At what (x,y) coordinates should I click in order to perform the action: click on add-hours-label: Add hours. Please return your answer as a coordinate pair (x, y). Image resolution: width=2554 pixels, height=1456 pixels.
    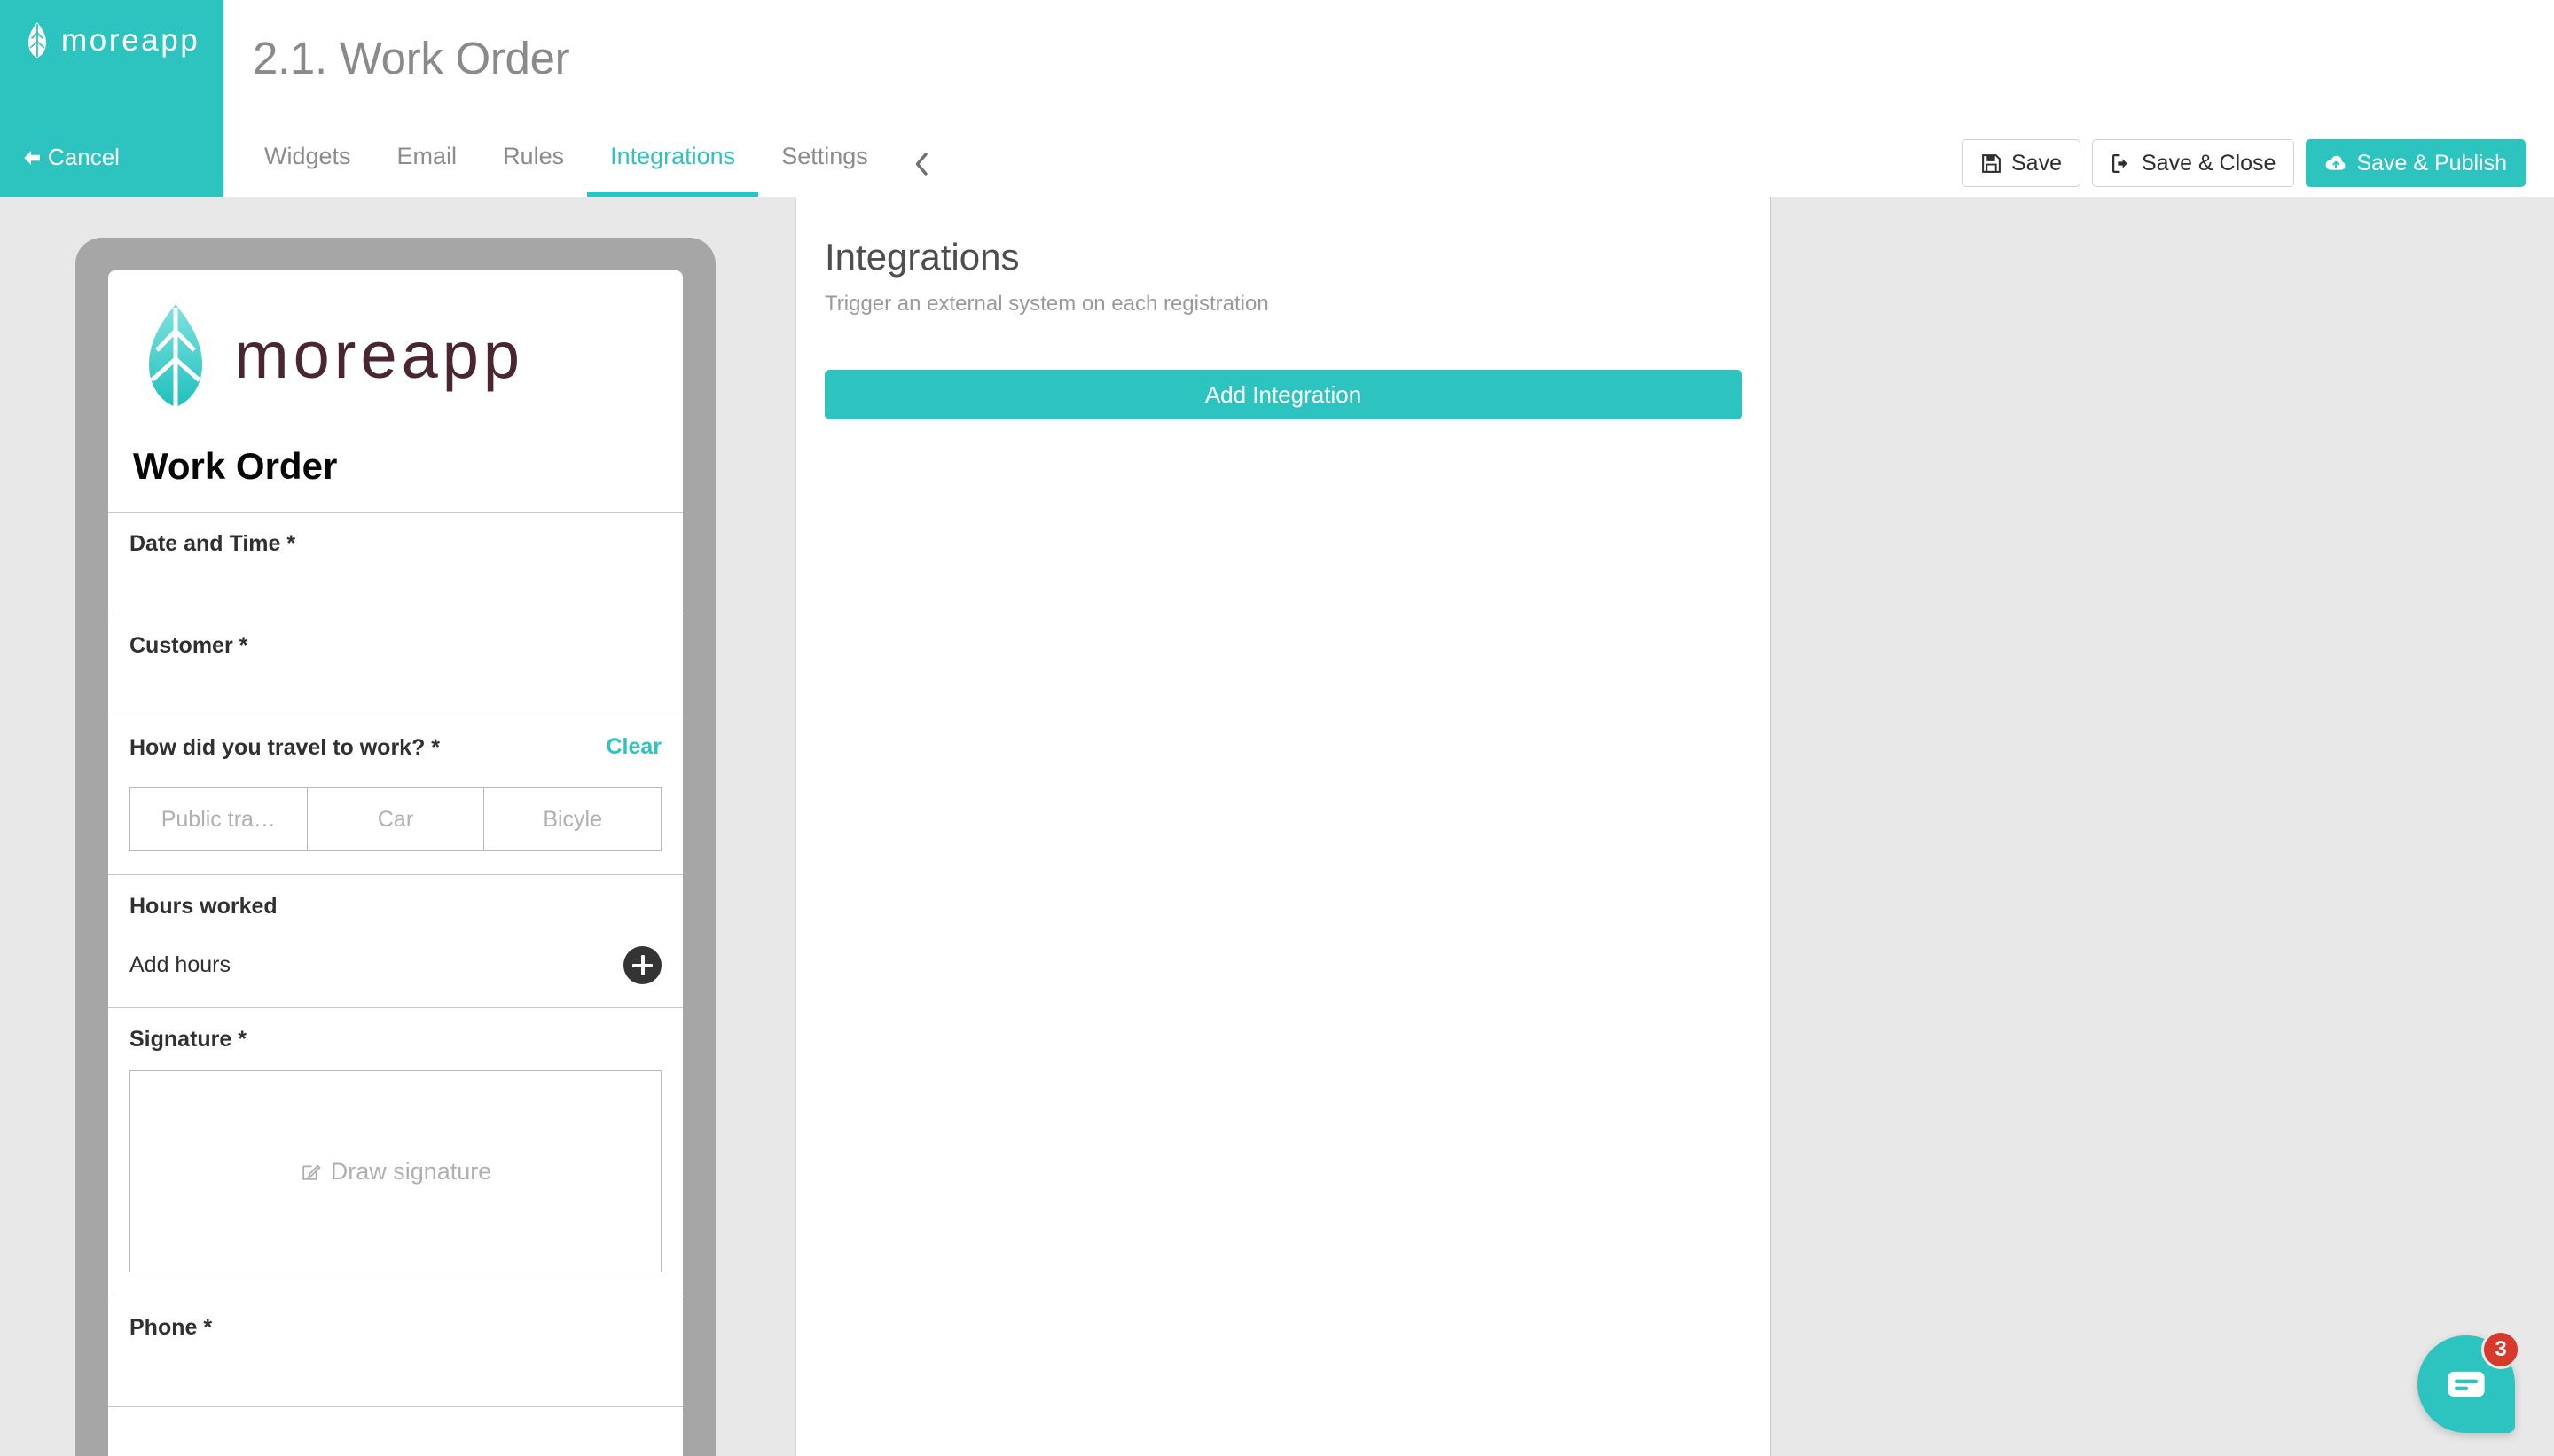
    Looking at the image, I should click on (180, 965).